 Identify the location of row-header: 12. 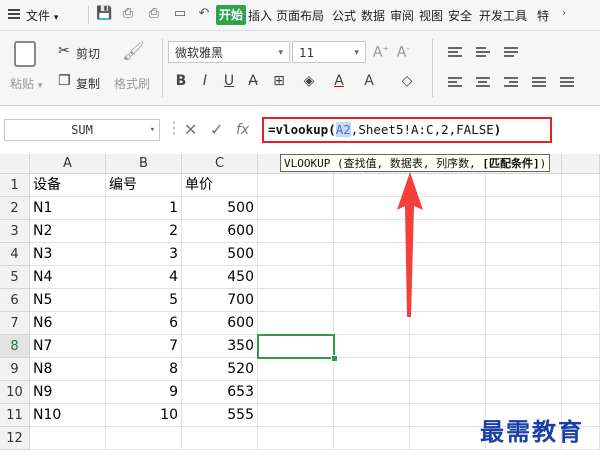
(15, 438).